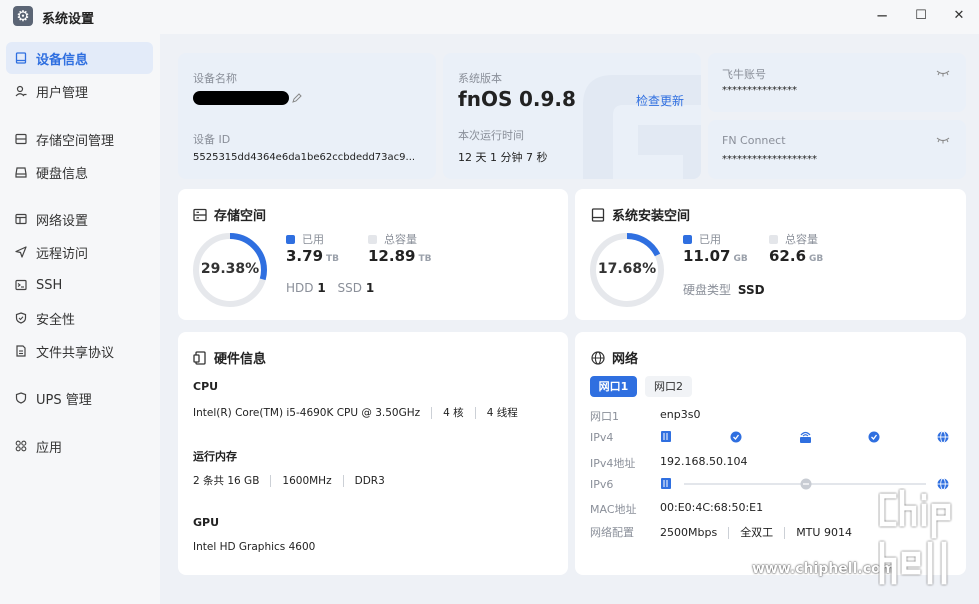 The height and width of the screenshot is (604, 979). Describe the element at coordinates (212, 139) in the screenshot. I see `device-id-label: 设备 ID` at that location.